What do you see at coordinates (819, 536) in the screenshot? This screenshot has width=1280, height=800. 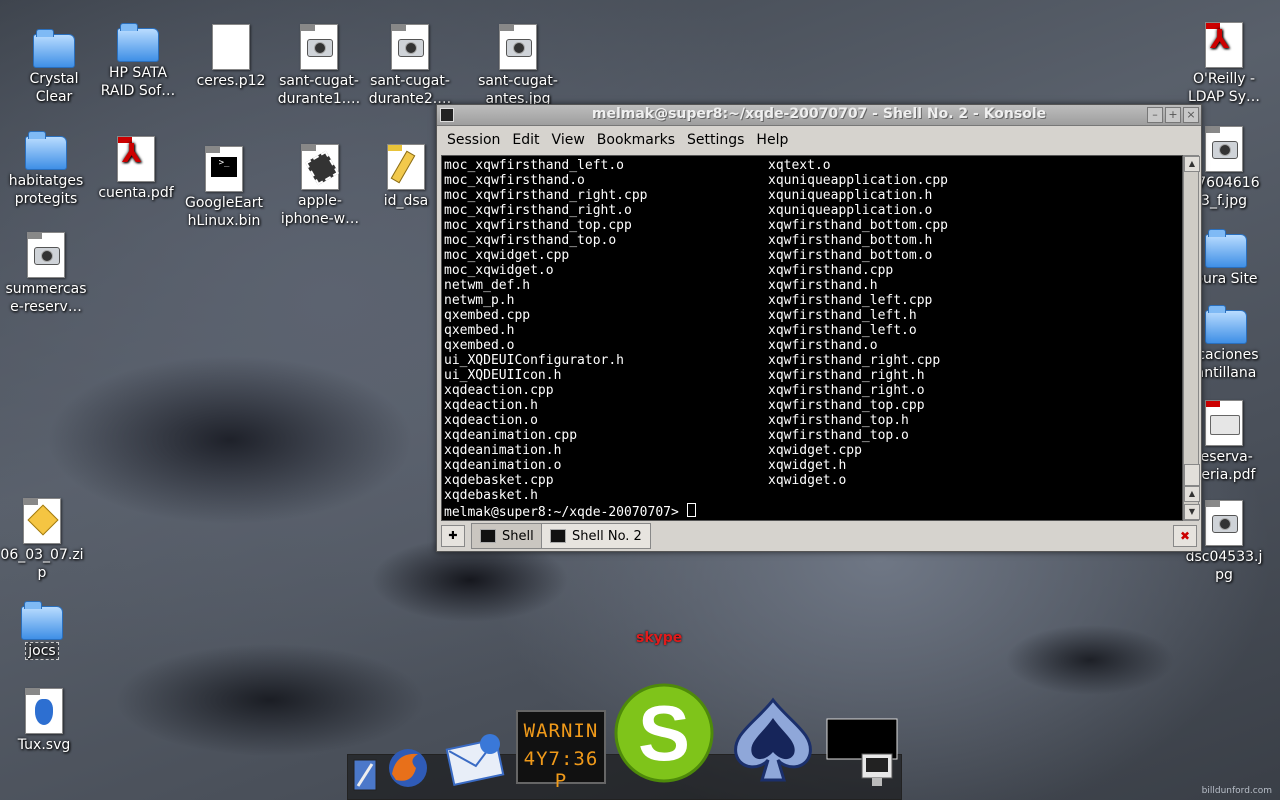 I see `tab-bar: ✚ Shell Shell No. 2 ✖` at bounding box center [819, 536].